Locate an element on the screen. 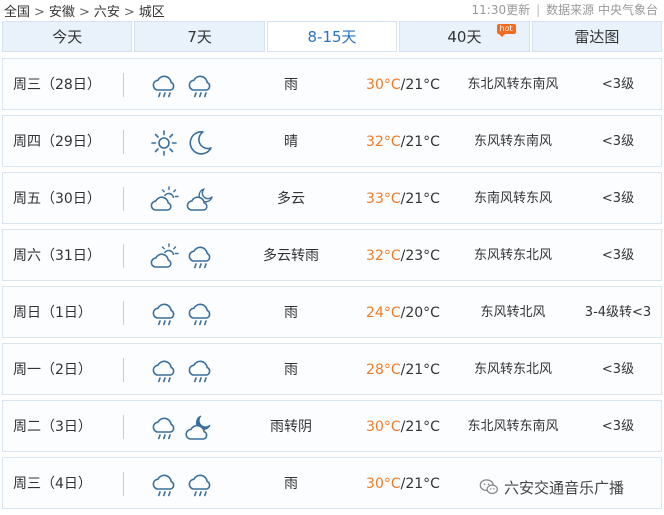  temp-high: 33°C is located at coordinates (383, 199).